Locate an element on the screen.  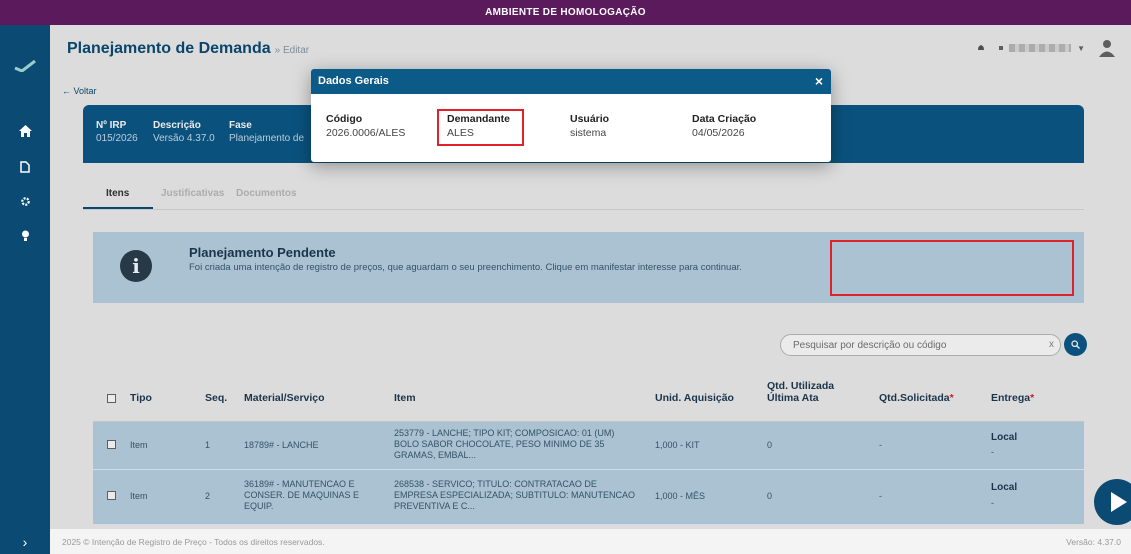
select-all-checkbox is located at coordinates (111, 398).